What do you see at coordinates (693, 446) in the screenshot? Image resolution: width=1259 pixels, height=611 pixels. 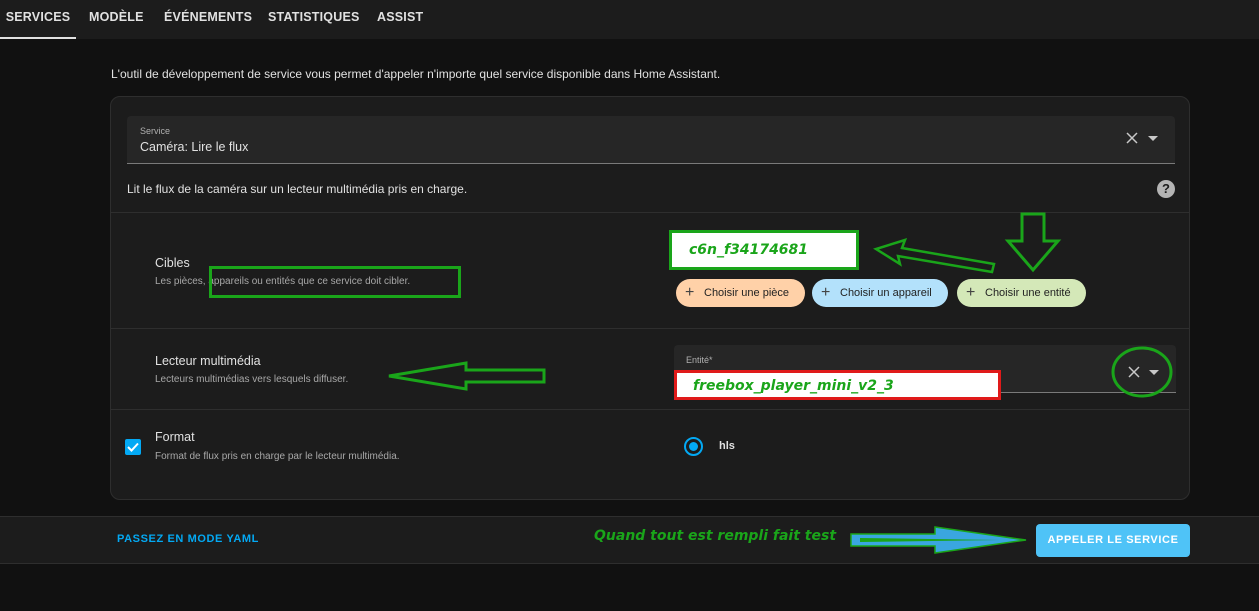 I see `format-hls-radio` at bounding box center [693, 446].